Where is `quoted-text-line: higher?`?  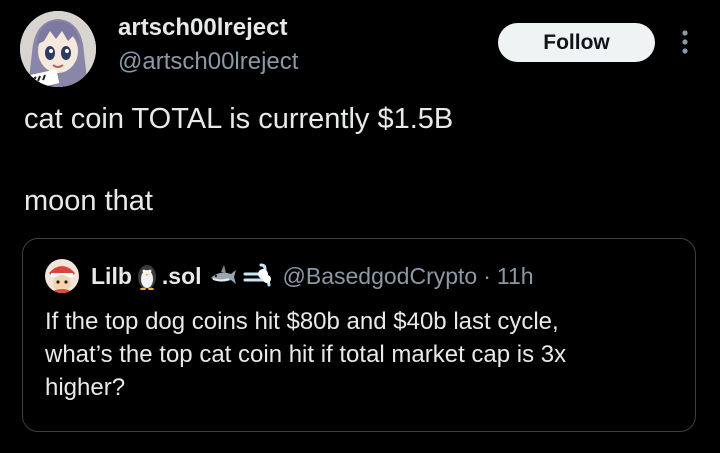
quoted-text-line: higher? is located at coordinates (85, 387).